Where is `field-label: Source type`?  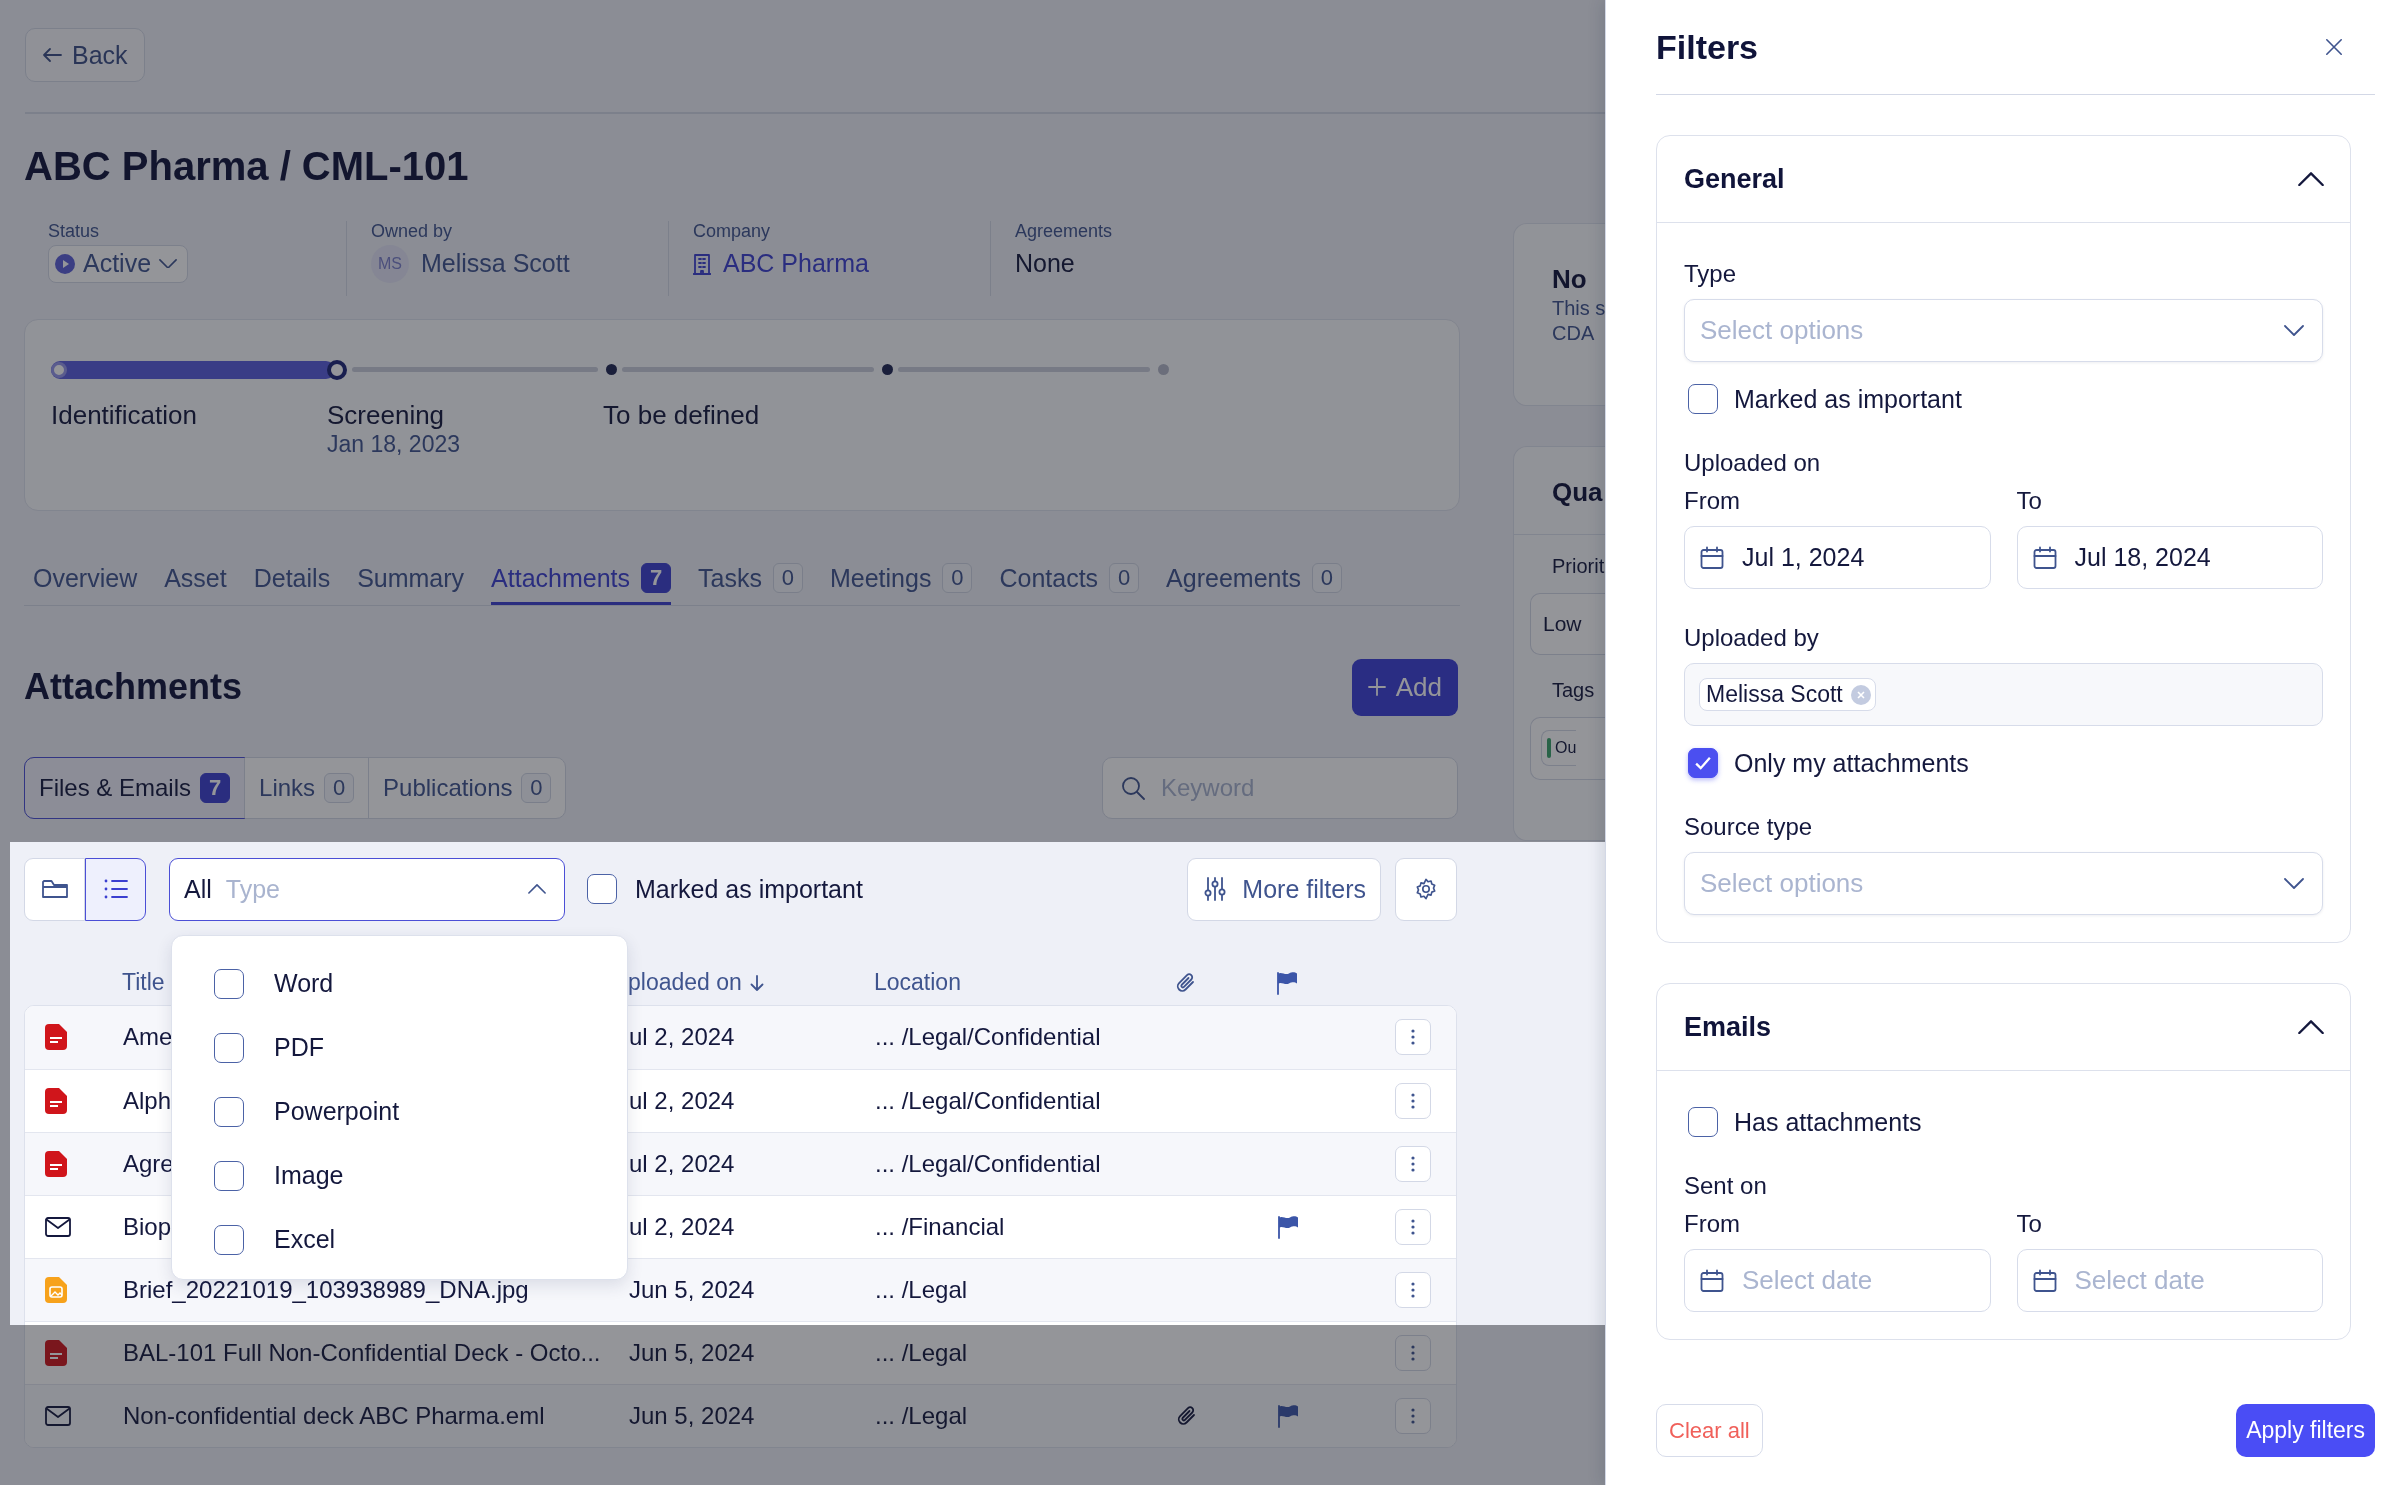 field-label: Source type is located at coordinates (1749, 827).